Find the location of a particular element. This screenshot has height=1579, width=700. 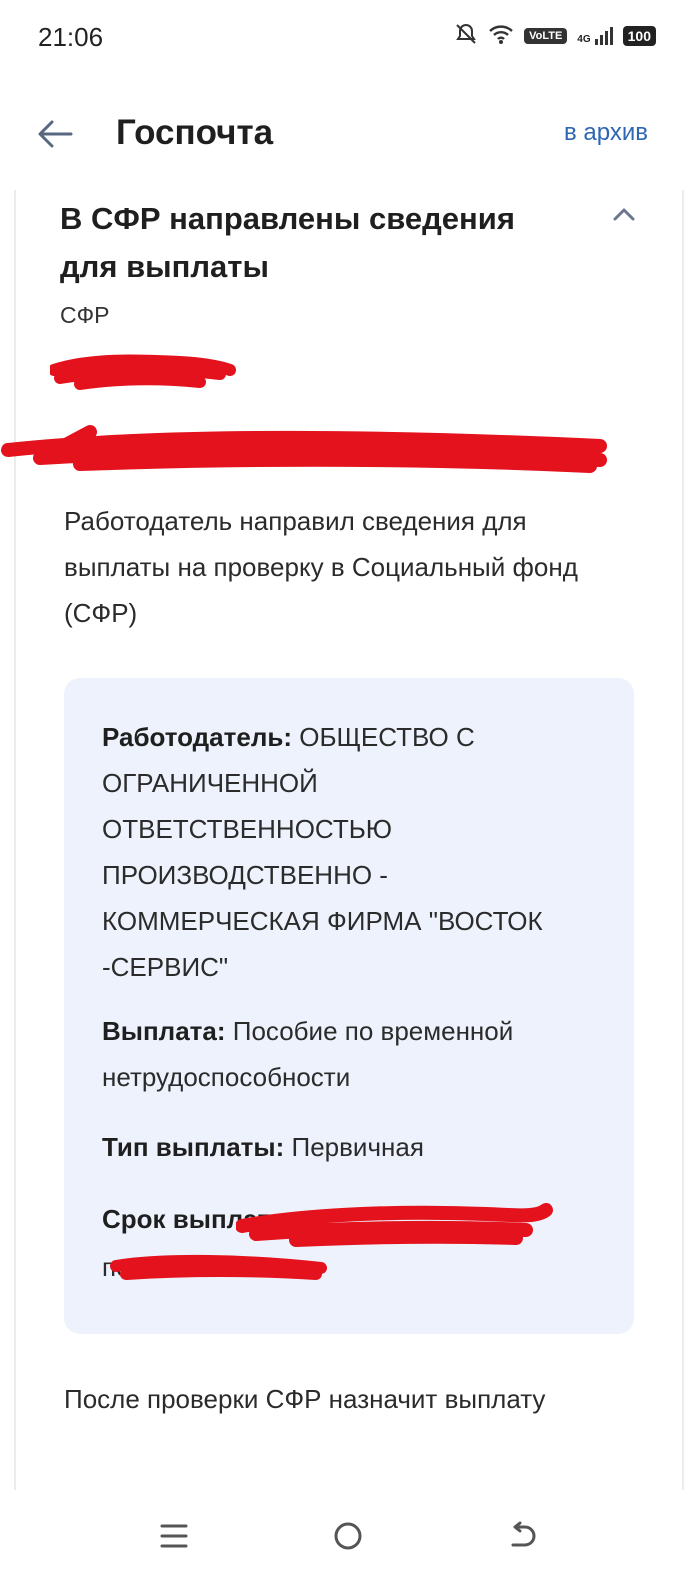

system-nav-bar is located at coordinates (350, 1534).